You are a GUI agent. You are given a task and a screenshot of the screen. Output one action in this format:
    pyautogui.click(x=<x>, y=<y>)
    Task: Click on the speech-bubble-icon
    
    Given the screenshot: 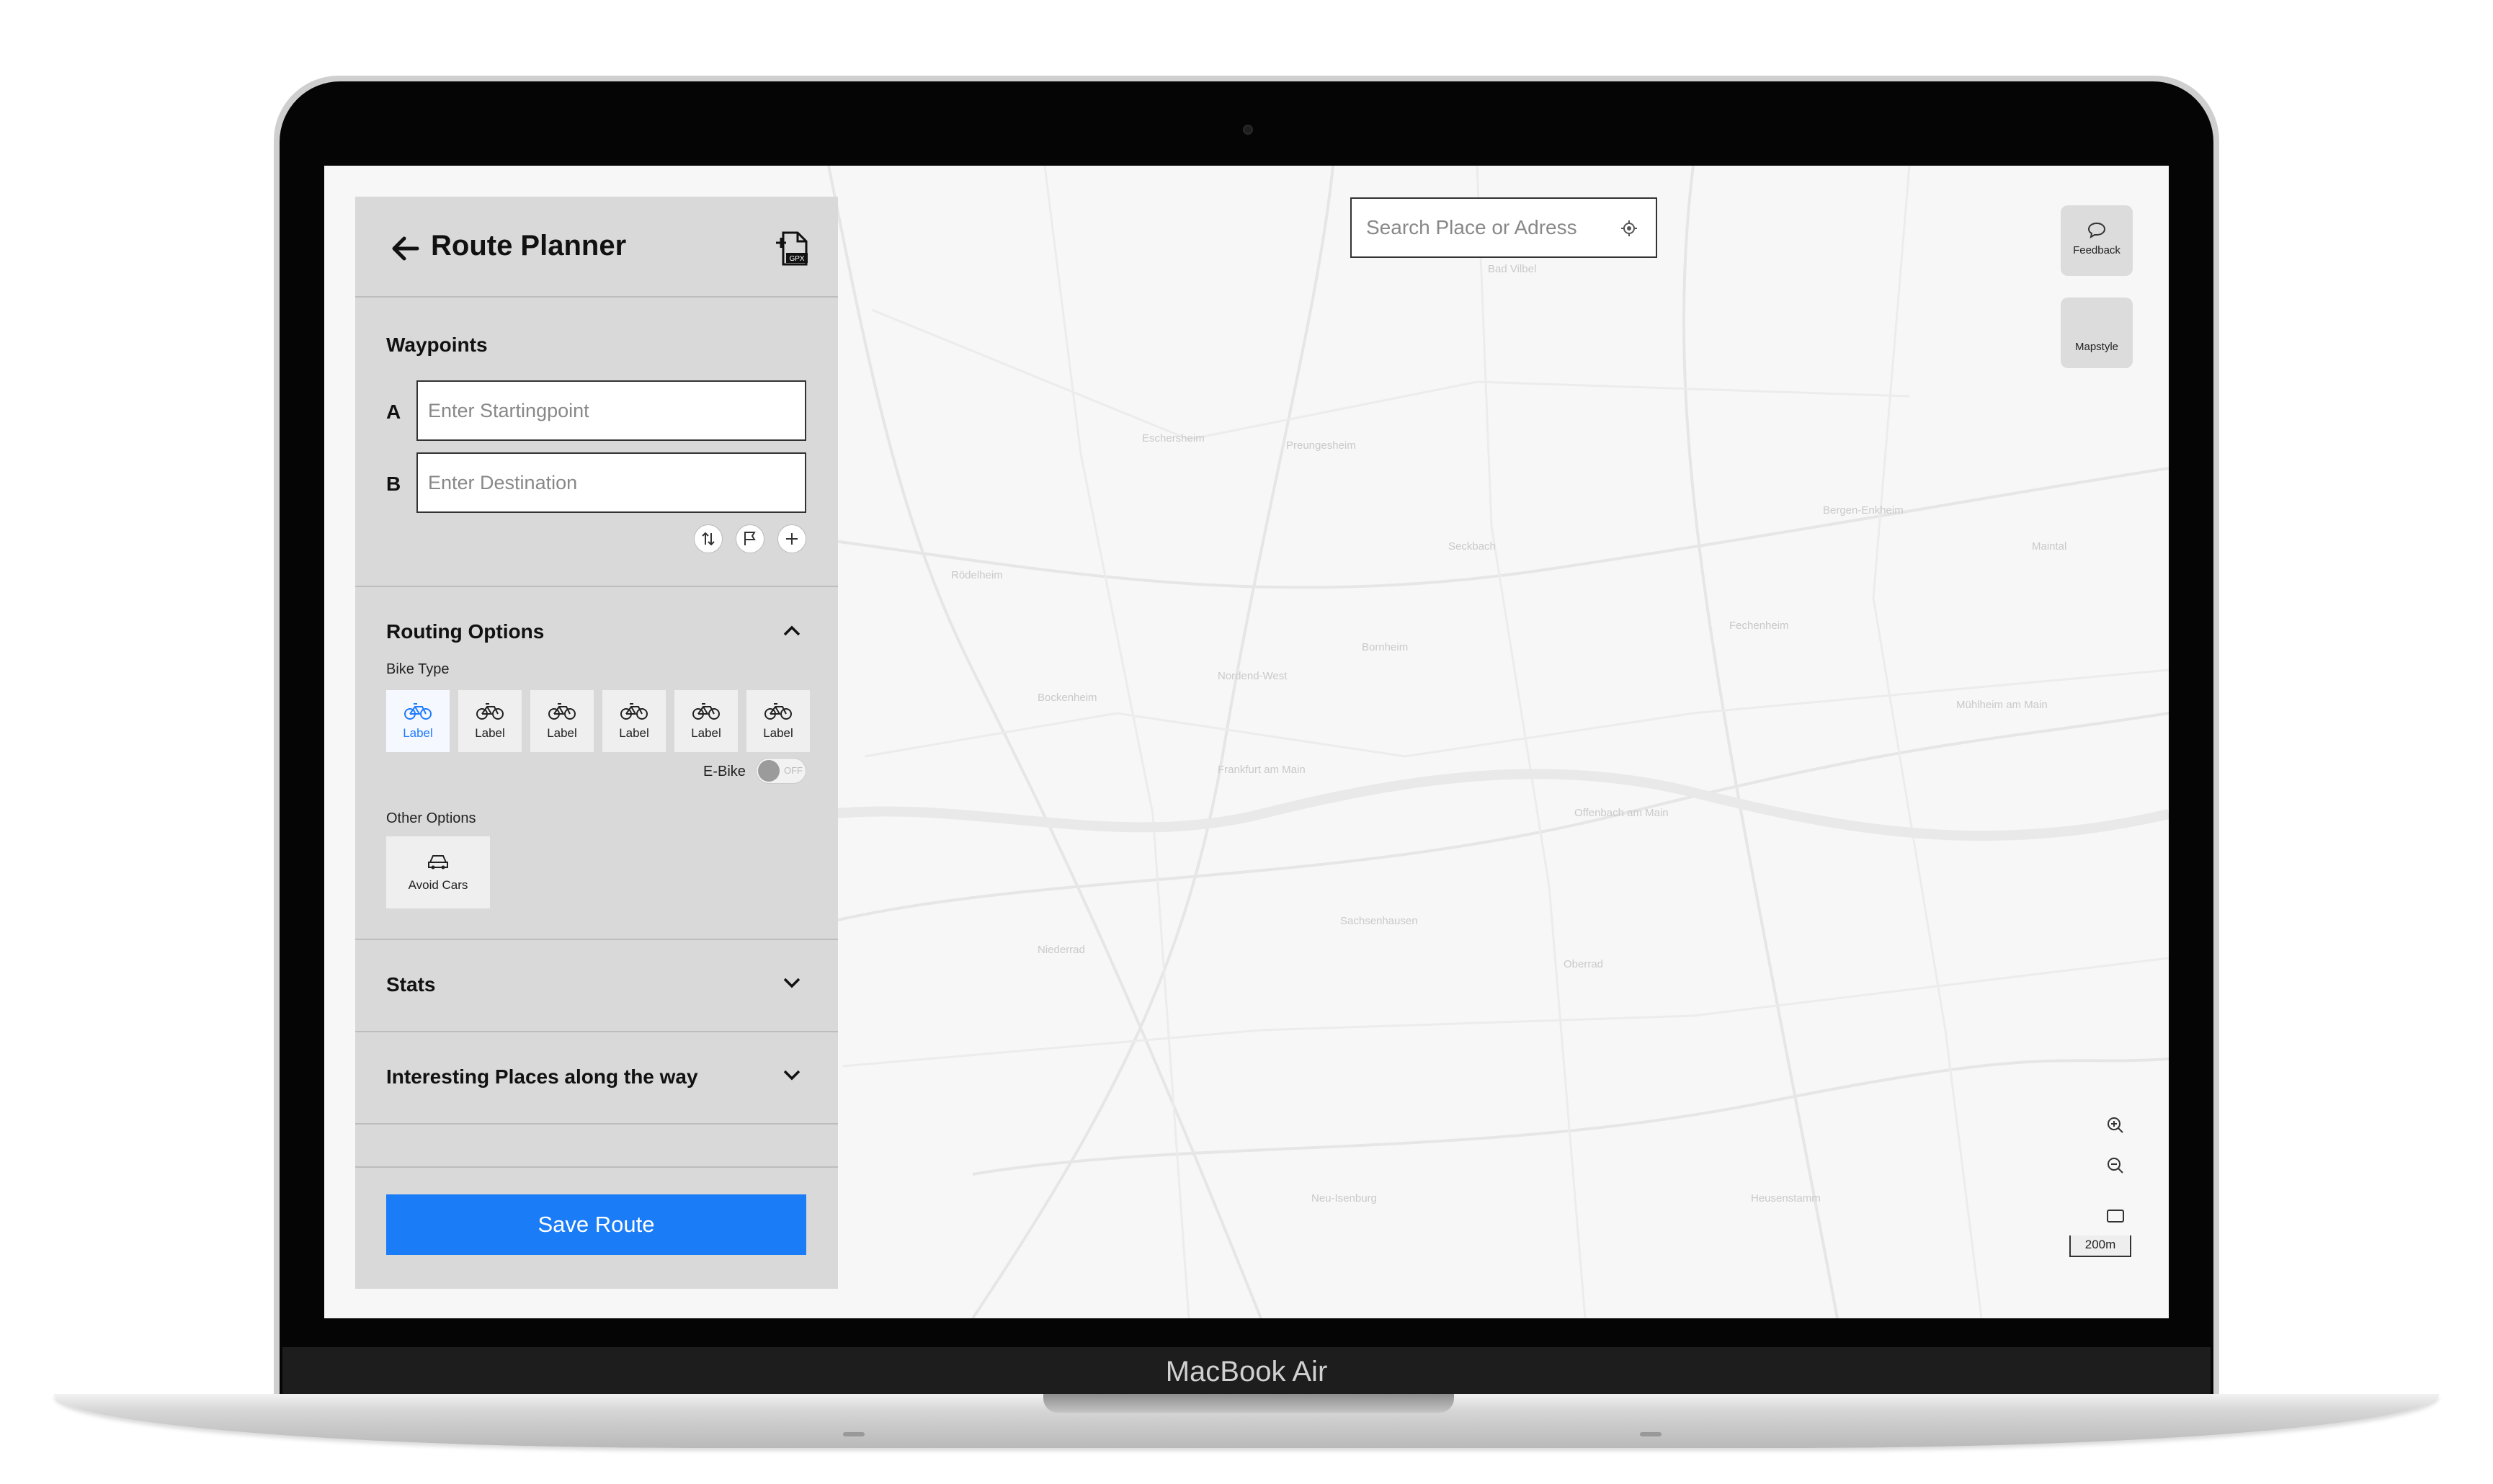 What is the action you would take?
    pyautogui.click(x=2096, y=231)
    